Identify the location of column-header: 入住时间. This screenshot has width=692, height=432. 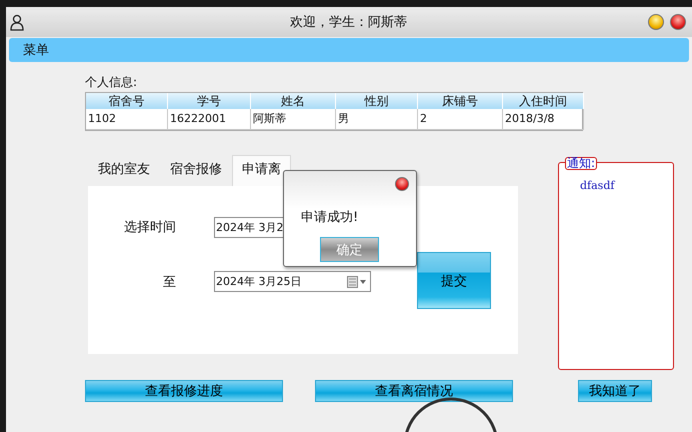
(543, 101).